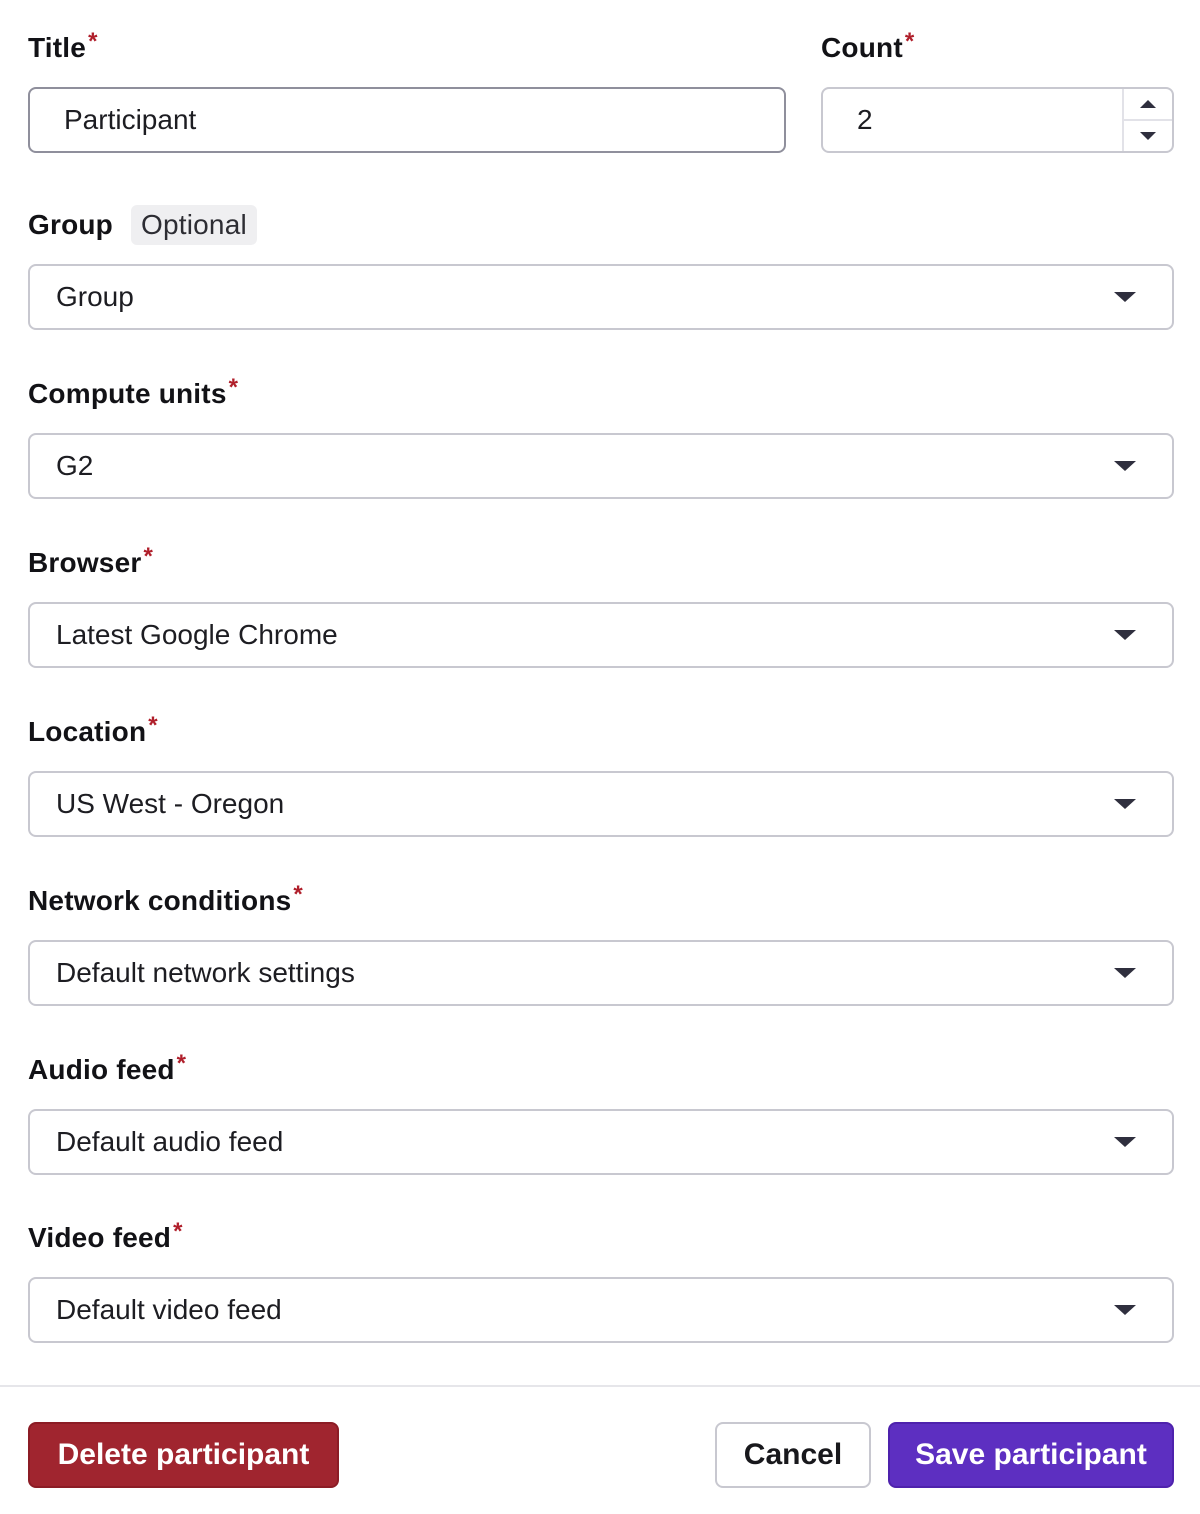 This screenshot has width=1200, height=1514. What do you see at coordinates (862, 47) in the screenshot?
I see `count-label-text: Count` at bounding box center [862, 47].